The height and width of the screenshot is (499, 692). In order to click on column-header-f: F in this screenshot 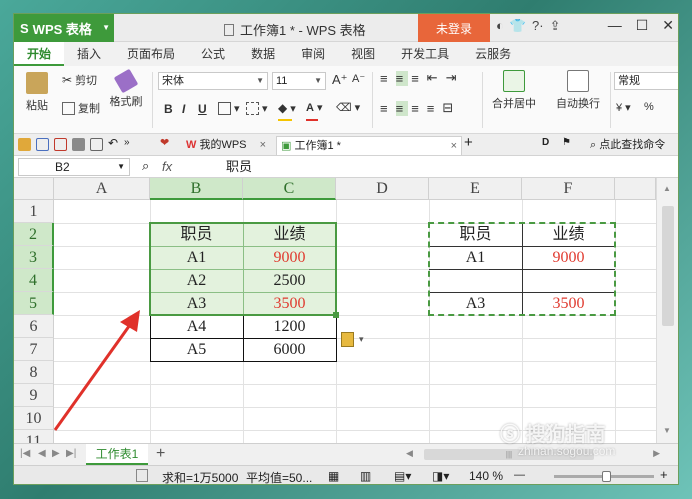, I will do `click(568, 189)`.